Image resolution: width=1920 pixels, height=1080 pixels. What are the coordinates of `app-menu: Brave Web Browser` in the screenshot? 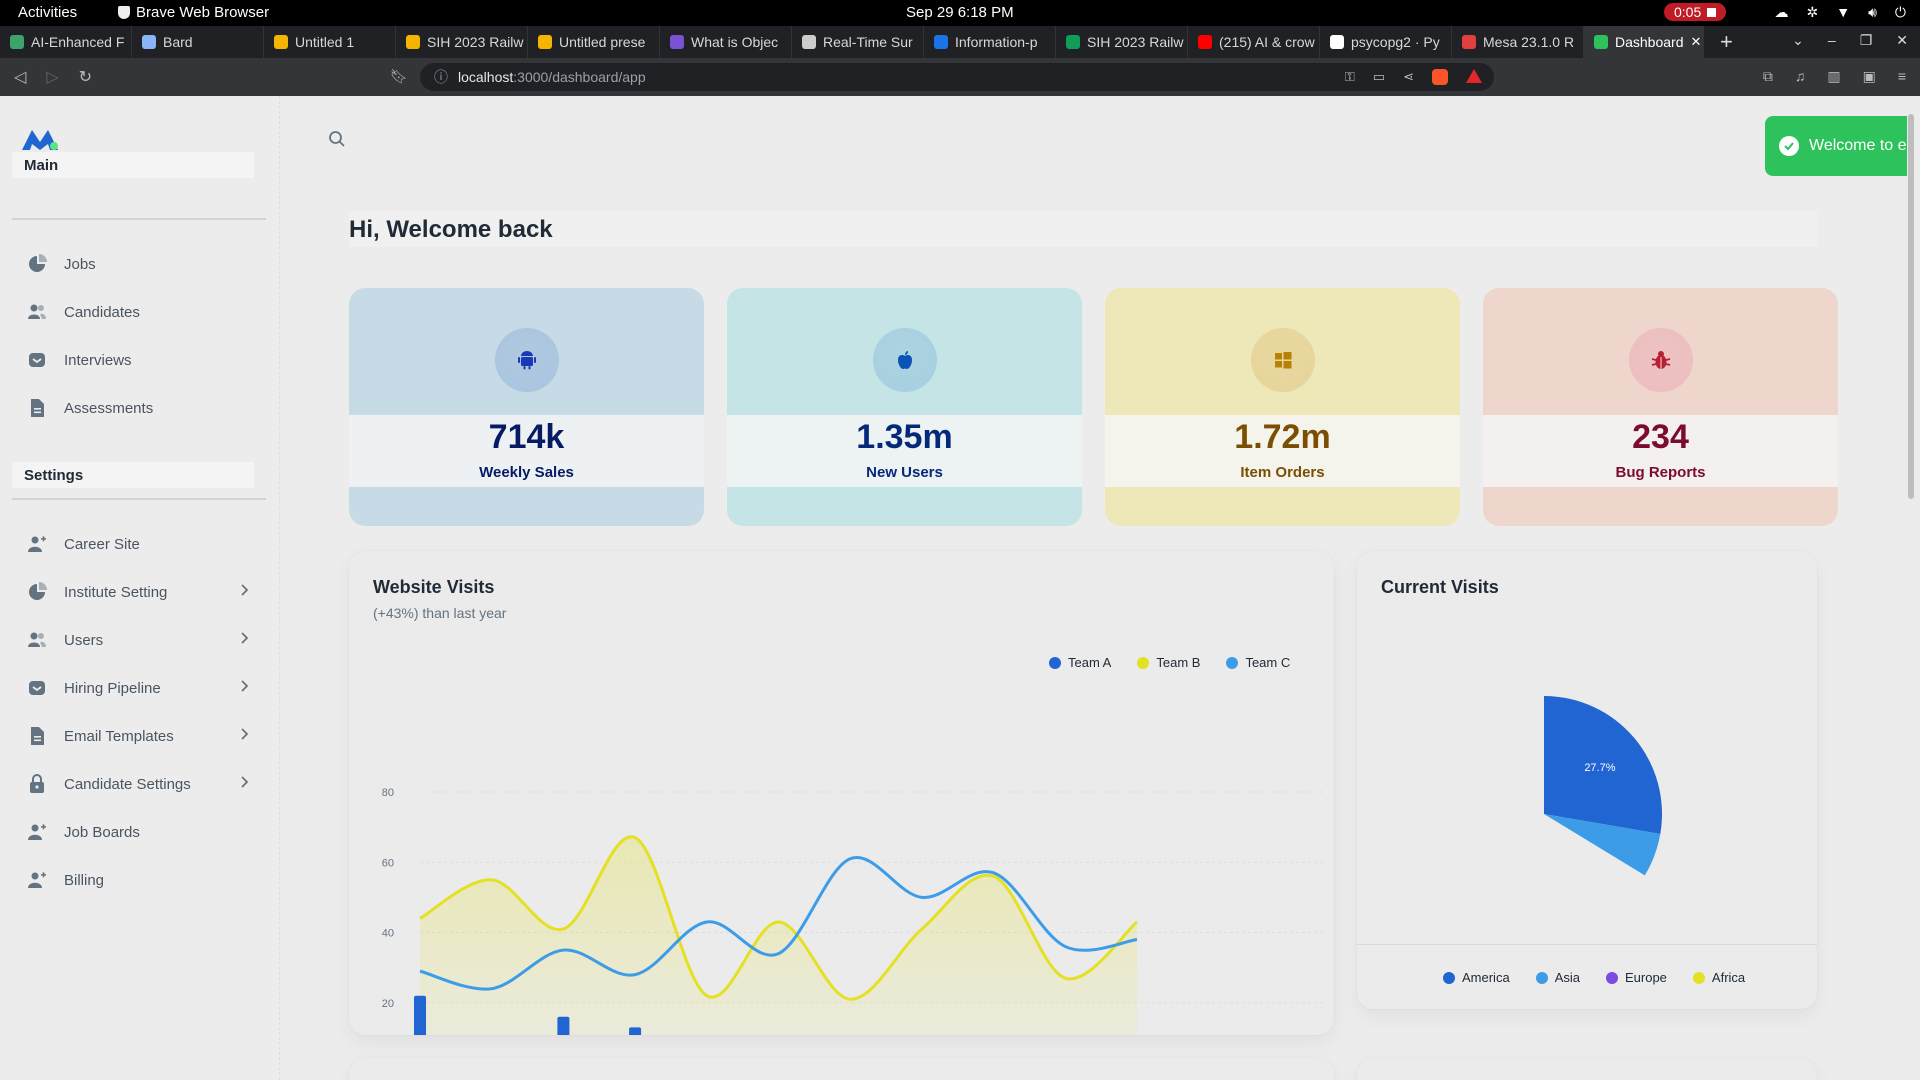 It's located at (193, 12).